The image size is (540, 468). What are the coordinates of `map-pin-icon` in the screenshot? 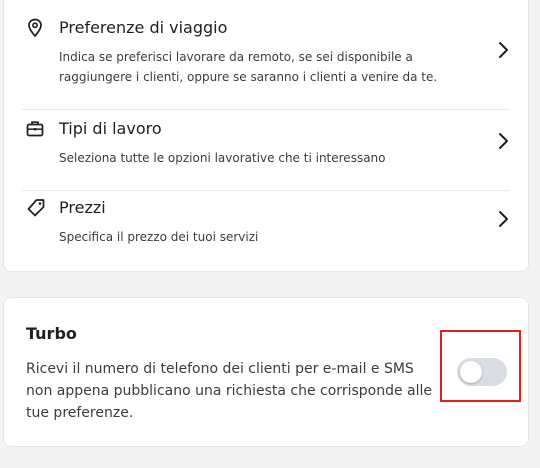 It's located at (35, 28).